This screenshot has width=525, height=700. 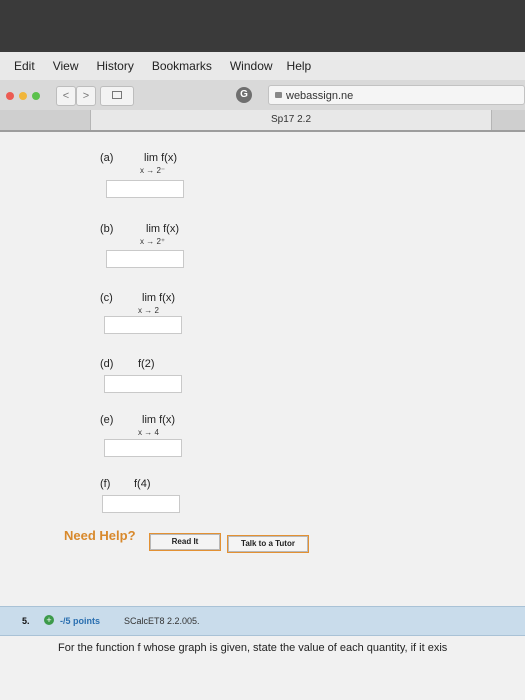 I want to click on back-button: <, so click(x=66, y=96).